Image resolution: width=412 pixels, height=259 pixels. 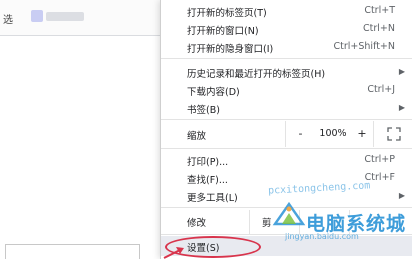 I want to click on cut-button: 剪, so click(x=274, y=222).